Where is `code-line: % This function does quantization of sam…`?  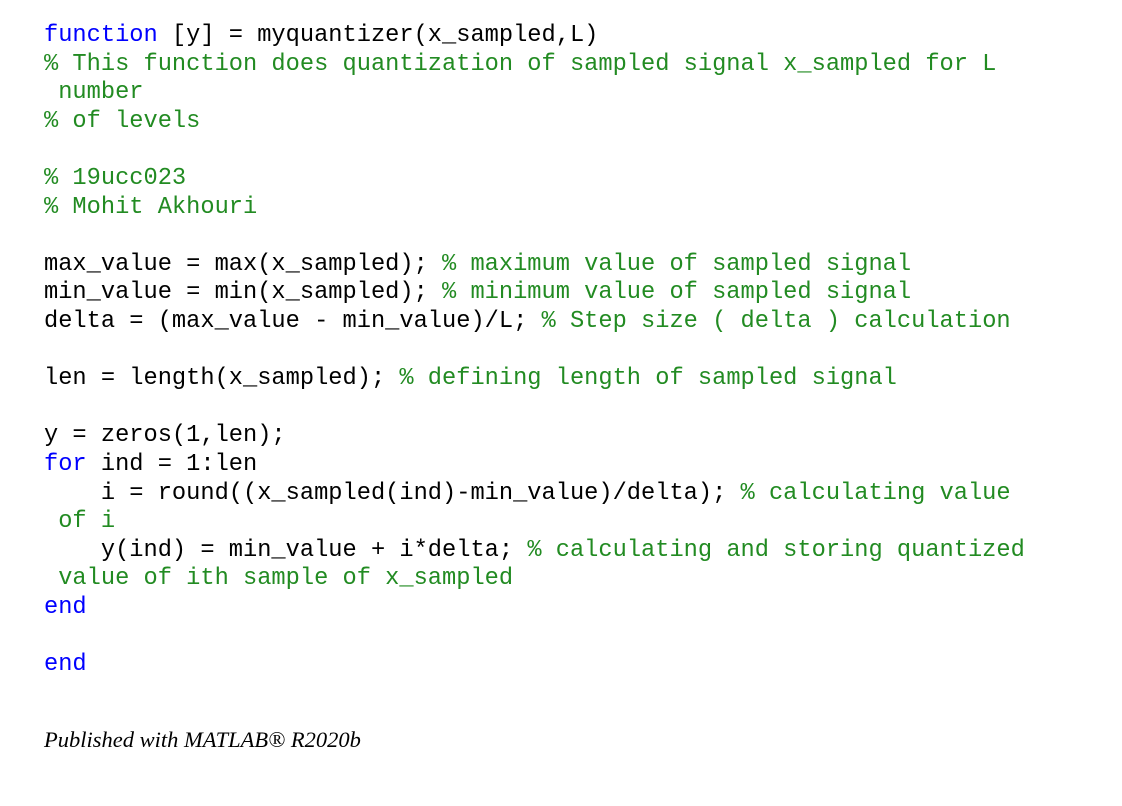 code-line: % This function does quantization of sam… is located at coordinates (534, 65).